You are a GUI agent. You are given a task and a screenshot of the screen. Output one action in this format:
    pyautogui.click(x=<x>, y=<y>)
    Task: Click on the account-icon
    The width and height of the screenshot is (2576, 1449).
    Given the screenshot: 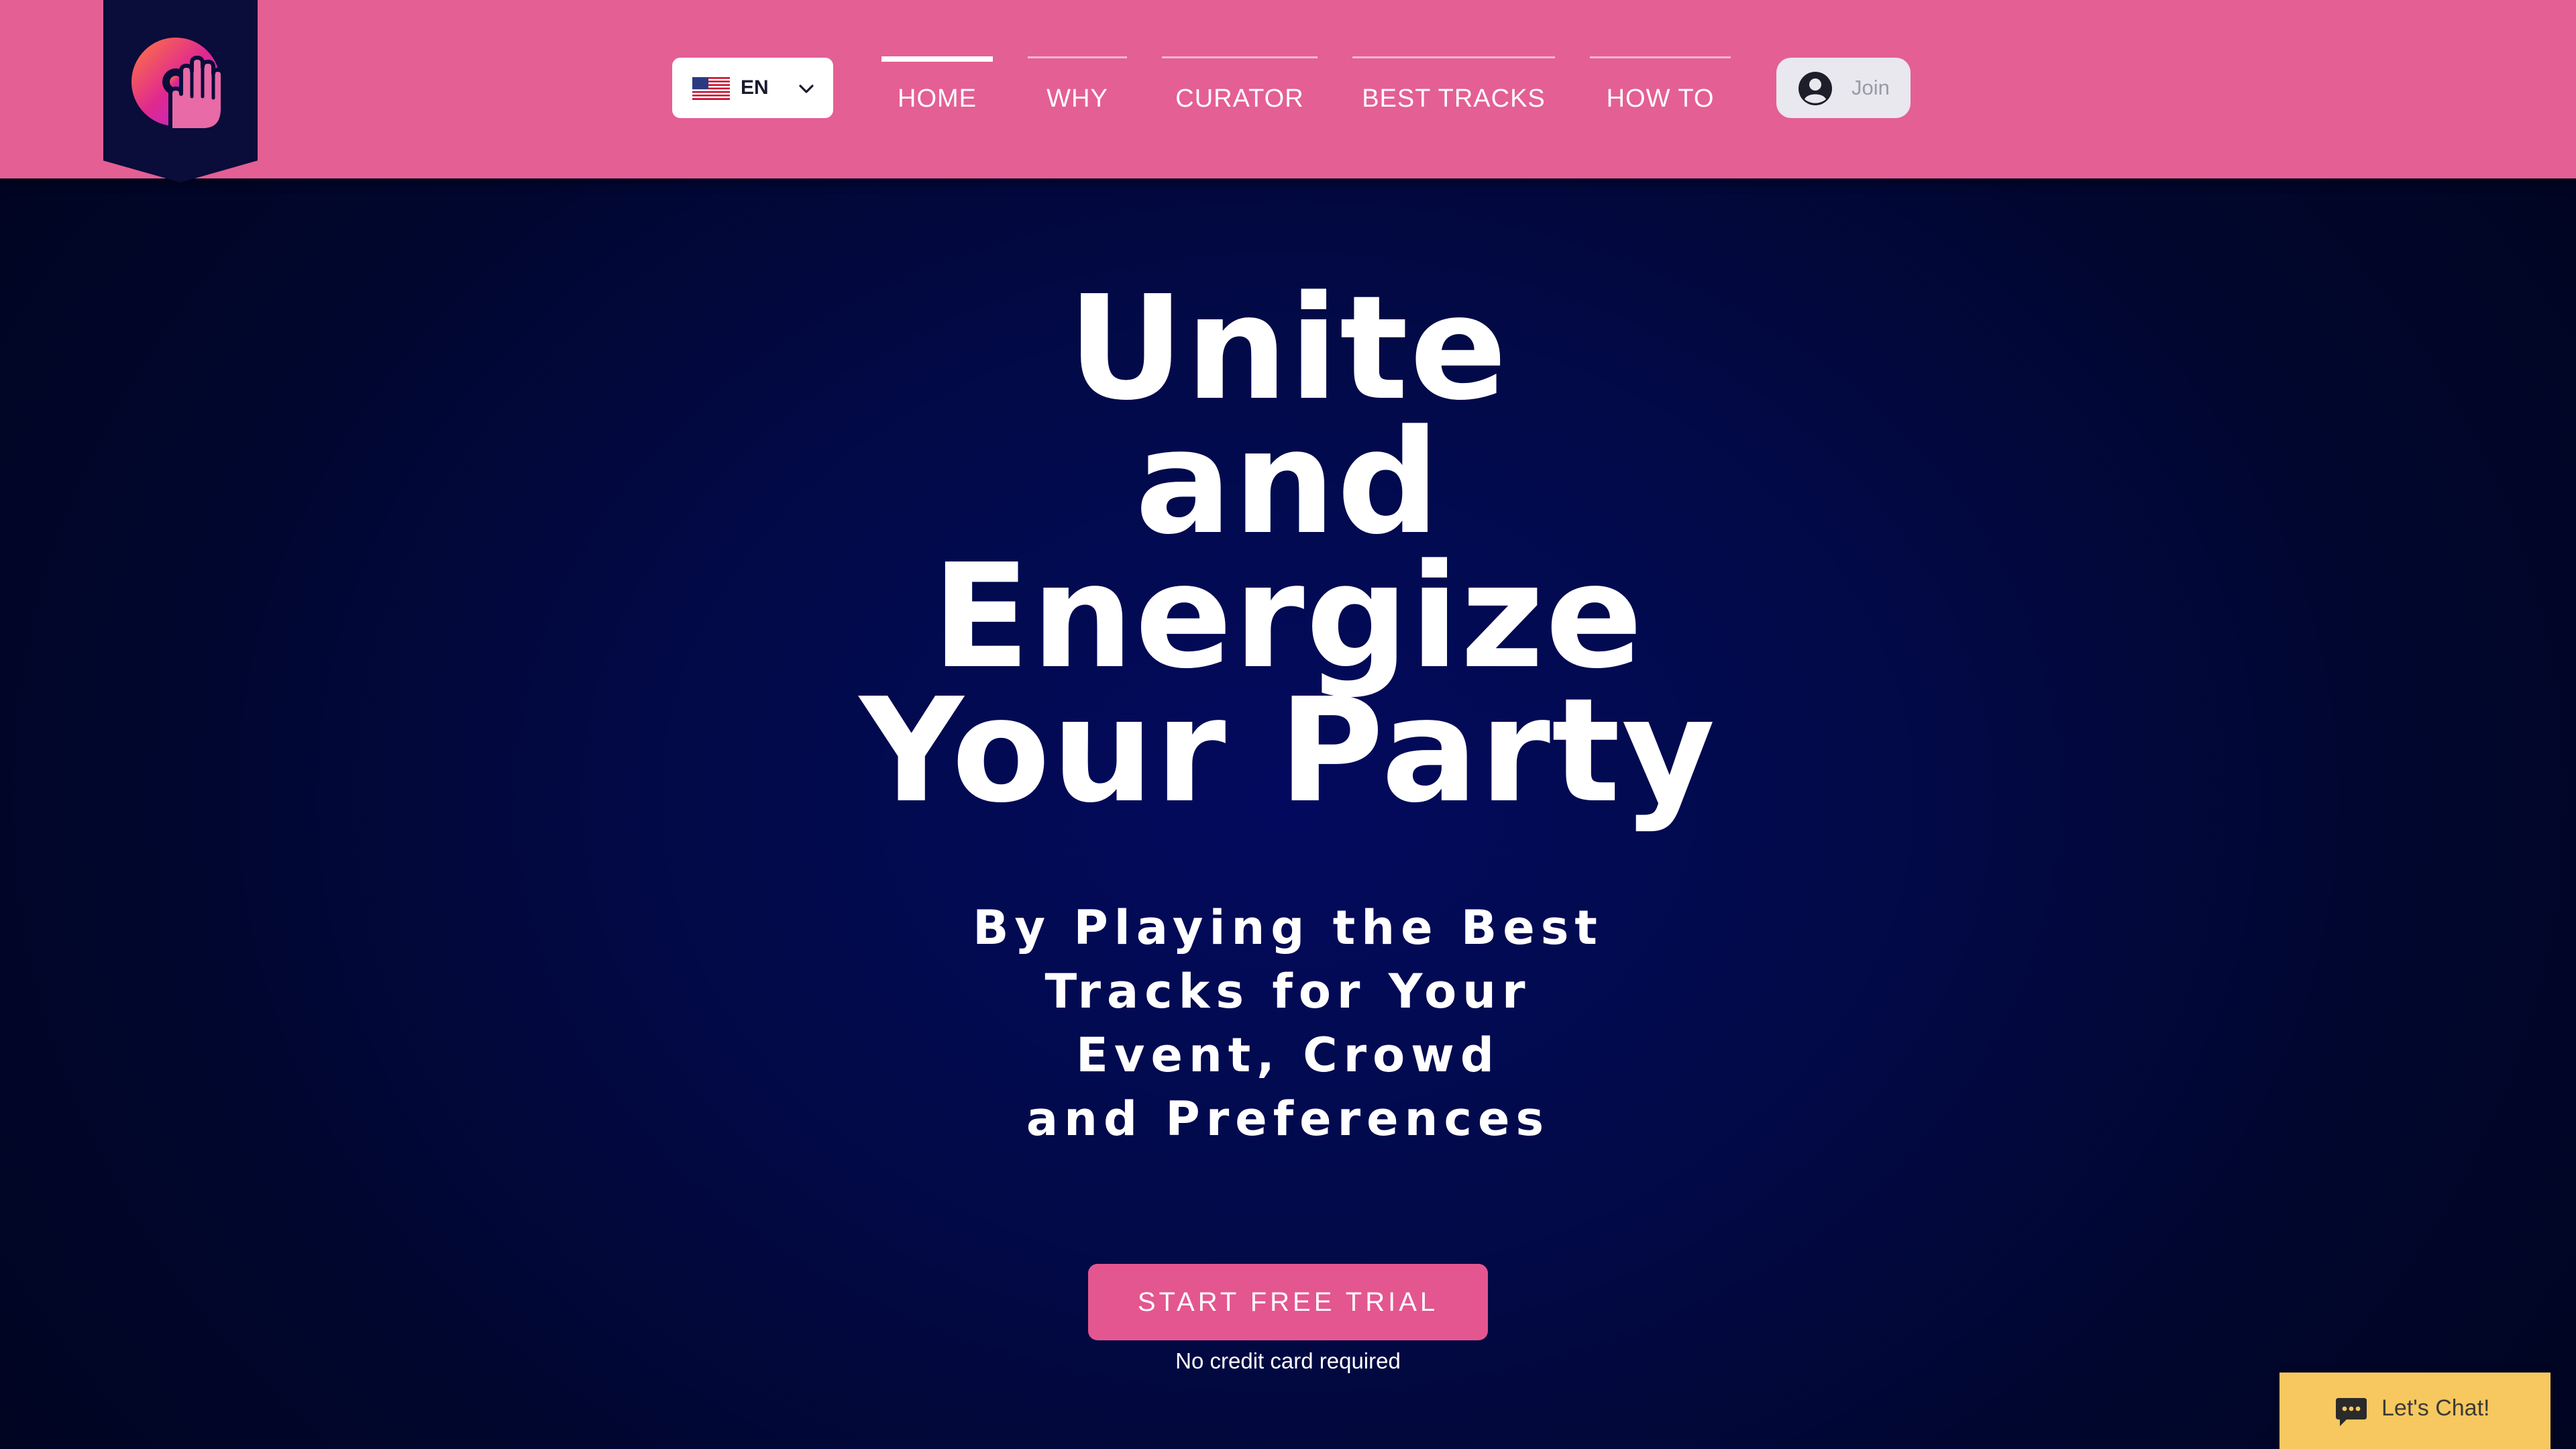 What is the action you would take?
    pyautogui.click(x=1815, y=88)
    